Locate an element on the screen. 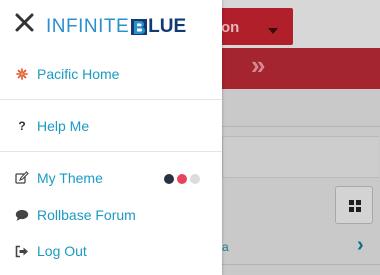 Image resolution: width=380 pixels, height=275 pixels. sign-out-icon is located at coordinates (22, 251).